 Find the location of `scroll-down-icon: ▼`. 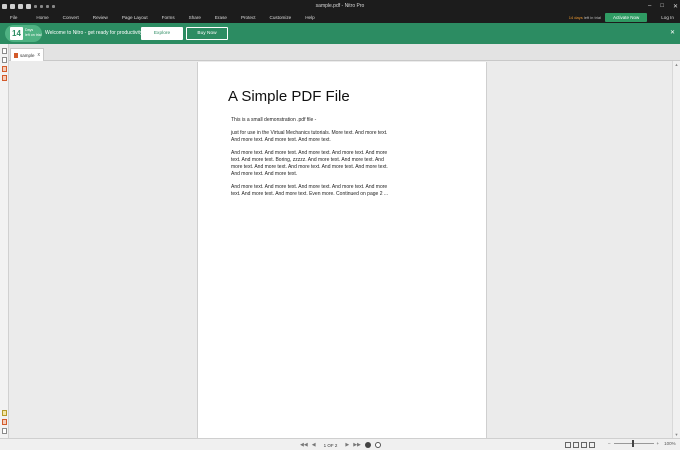

scroll-down-icon: ▼ is located at coordinates (676, 434).